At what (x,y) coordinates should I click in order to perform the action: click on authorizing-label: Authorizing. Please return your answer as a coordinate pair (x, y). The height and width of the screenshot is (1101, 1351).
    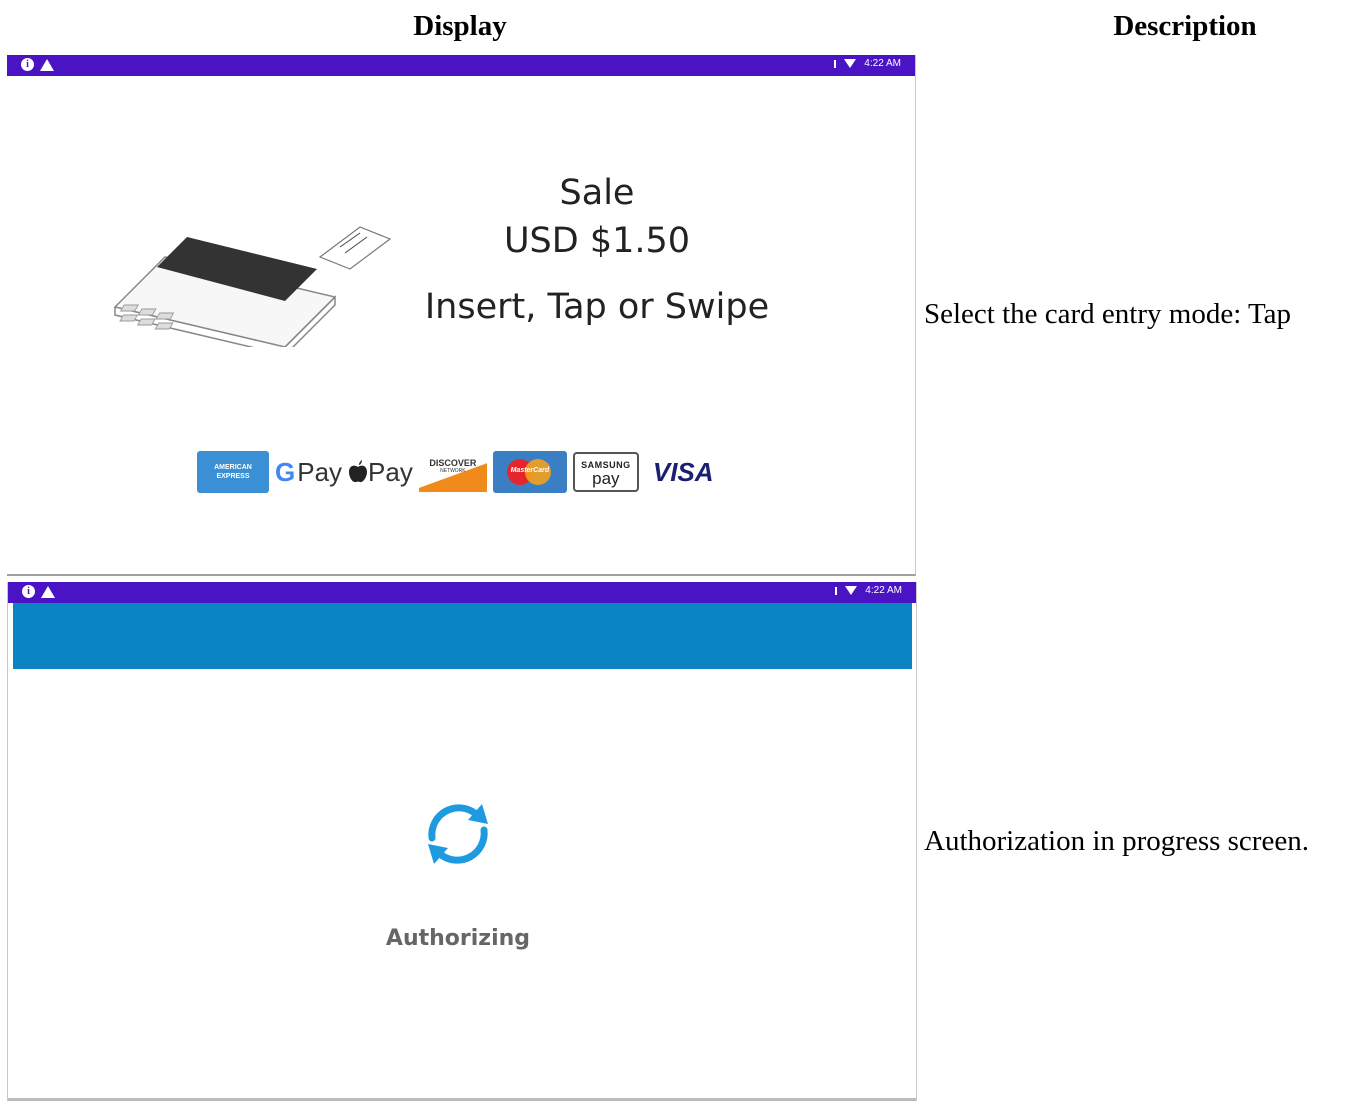
    Looking at the image, I should click on (458, 938).